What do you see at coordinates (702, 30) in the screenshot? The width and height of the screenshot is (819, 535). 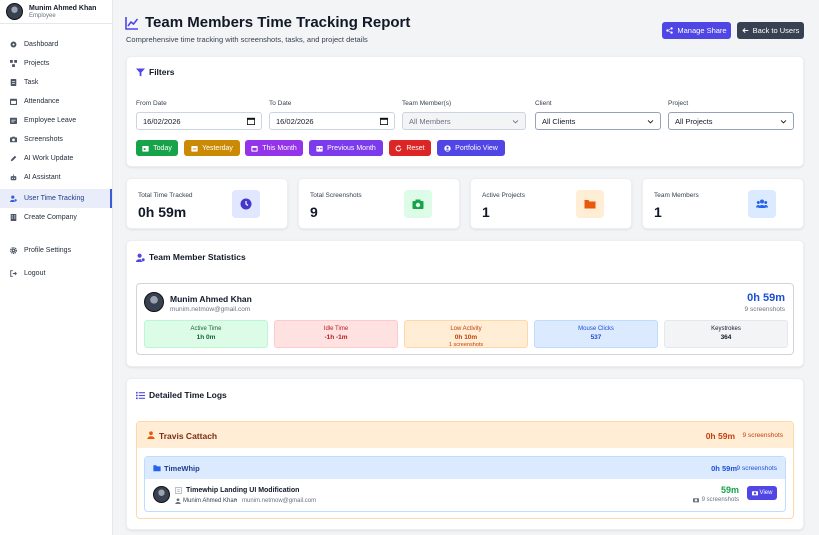 I see `manage-share-label: Manage Share` at bounding box center [702, 30].